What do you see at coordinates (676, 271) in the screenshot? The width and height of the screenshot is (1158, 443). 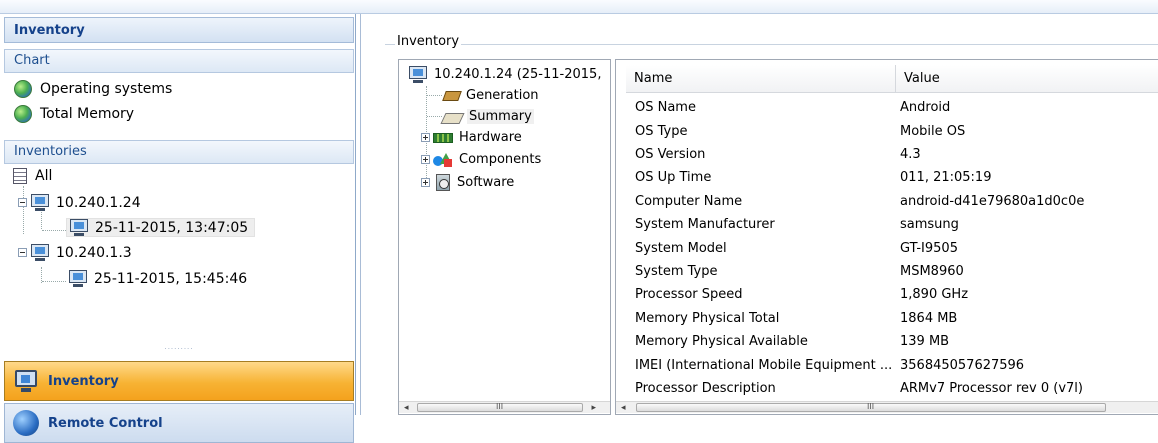 I see `cell-name: System Type` at bounding box center [676, 271].